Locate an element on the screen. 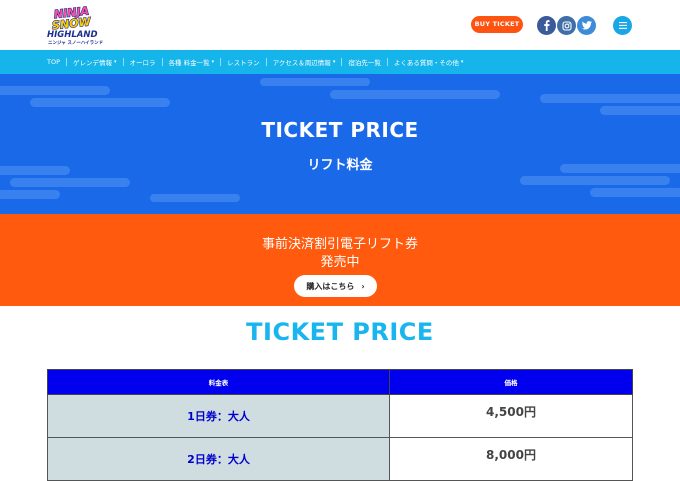  nav-item-restaurant: レストラン is located at coordinates (243, 62).